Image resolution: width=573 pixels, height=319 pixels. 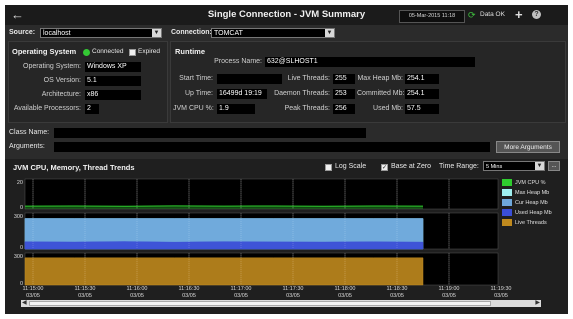 I want to click on available-processors-value: 2, so click(x=92, y=109).